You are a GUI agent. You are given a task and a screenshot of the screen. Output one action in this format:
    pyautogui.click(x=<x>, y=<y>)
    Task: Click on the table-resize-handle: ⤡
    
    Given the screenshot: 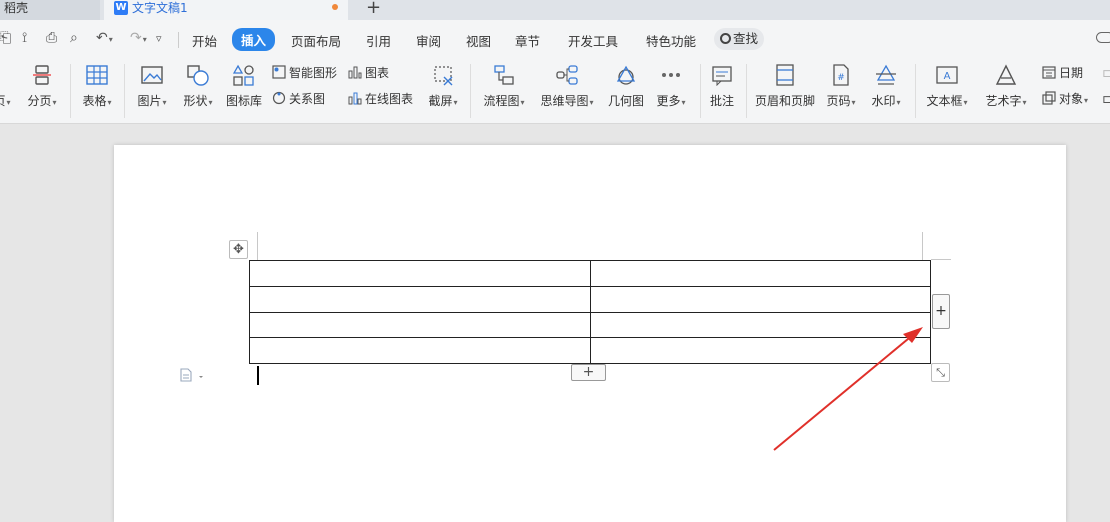 What is the action you would take?
    pyautogui.click(x=940, y=372)
    